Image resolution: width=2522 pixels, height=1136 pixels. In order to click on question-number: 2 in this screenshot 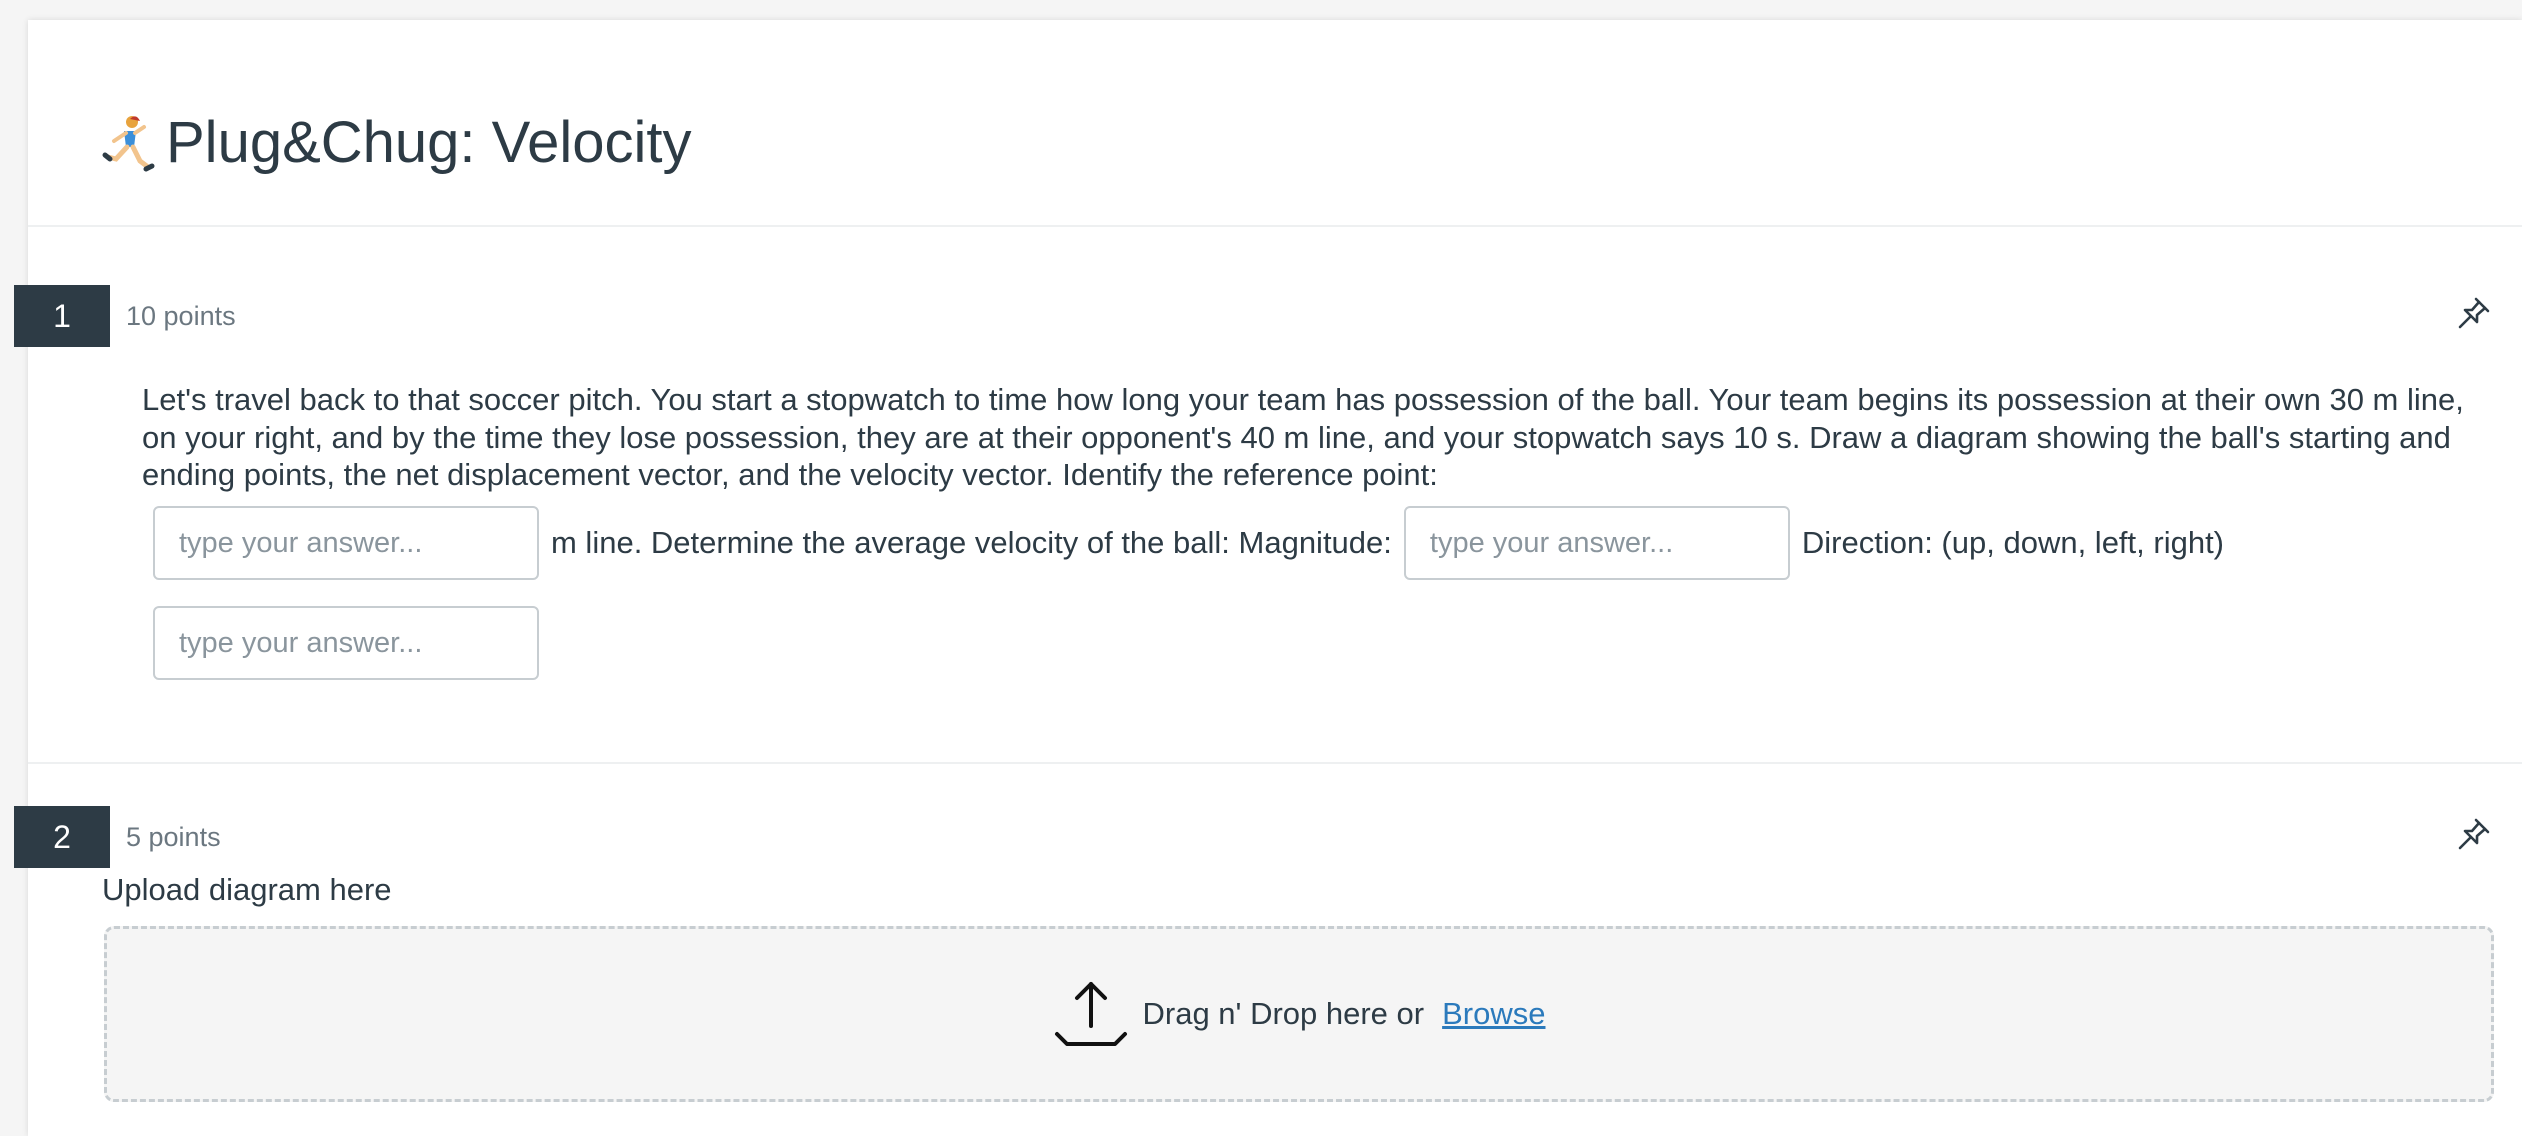, I will do `click(62, 837)`.